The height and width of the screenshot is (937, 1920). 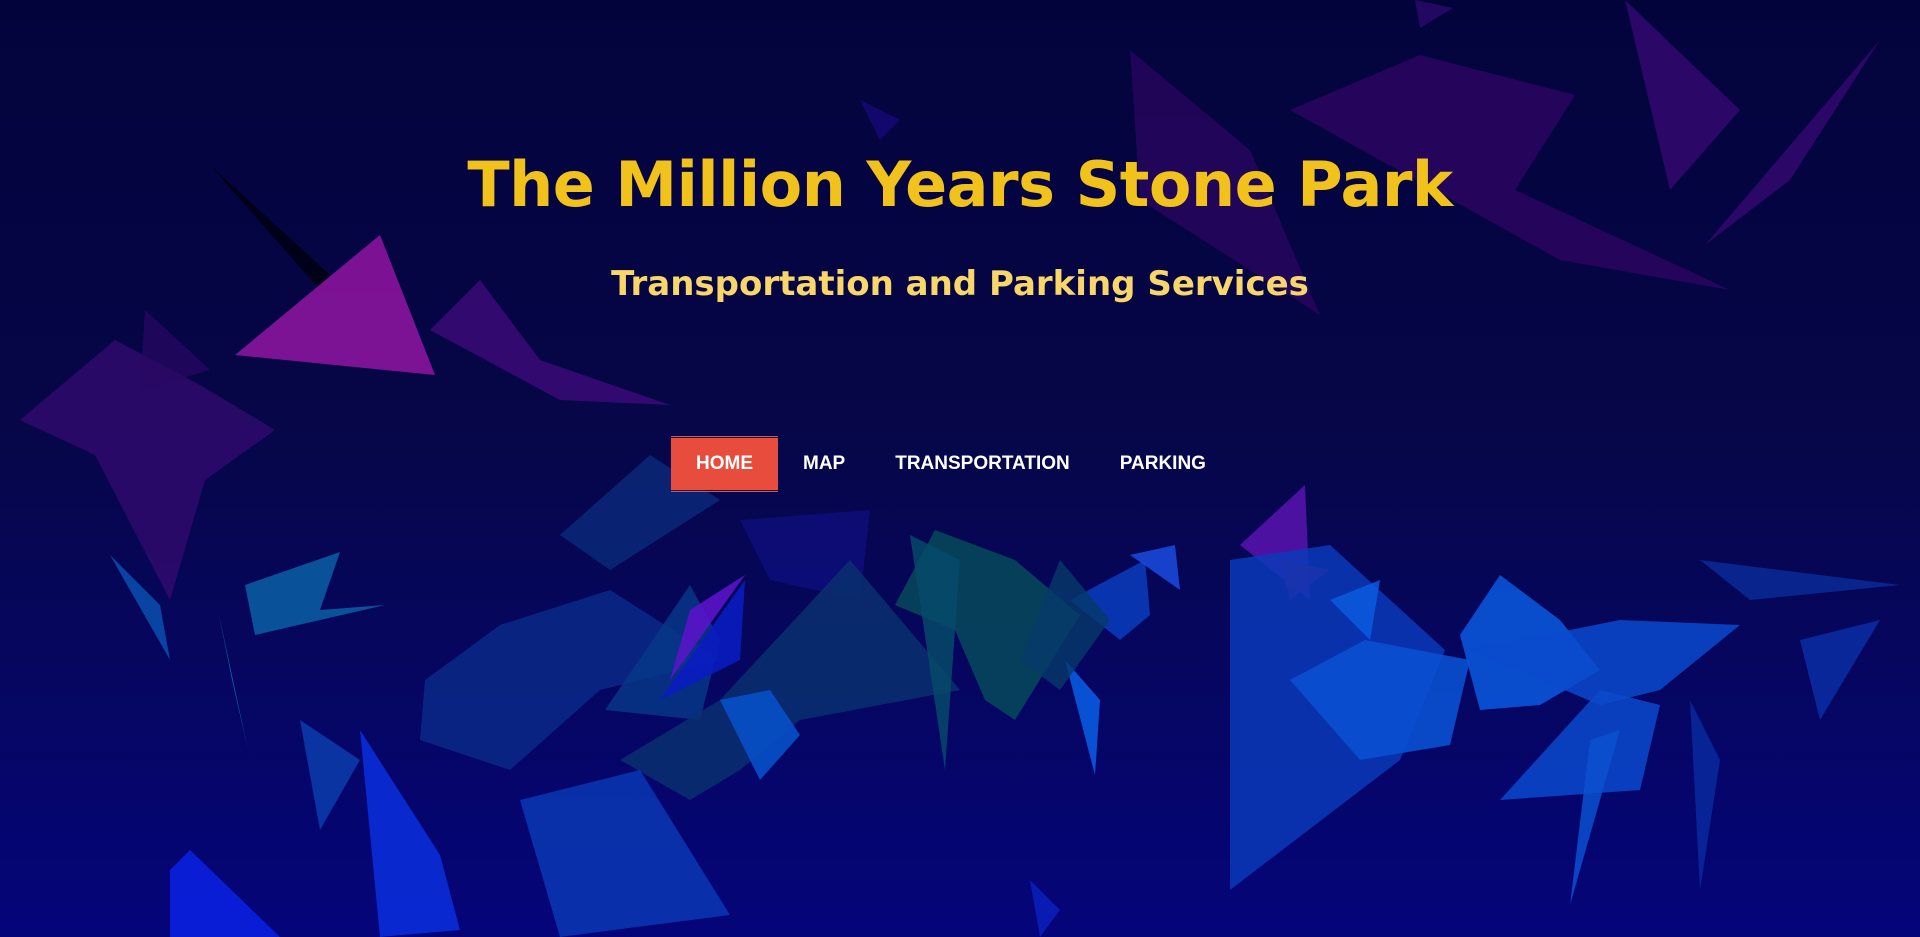 What do you see at coordinates (824, 464) in the screenshot?
I see `nav-item-map: MAP` at bounding box center [824, 464].